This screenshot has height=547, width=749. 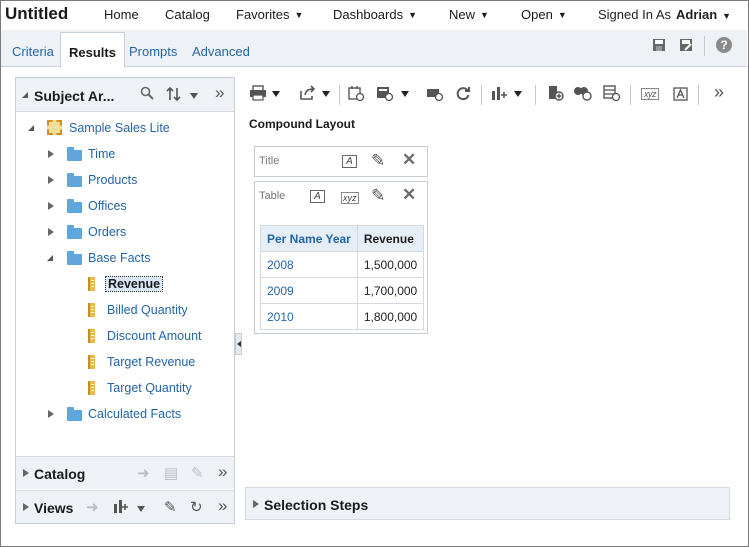 What do you see at coordinates (54, 508) in the screenshot?
I see `views-title: Views` at bounding box center [54, 508].